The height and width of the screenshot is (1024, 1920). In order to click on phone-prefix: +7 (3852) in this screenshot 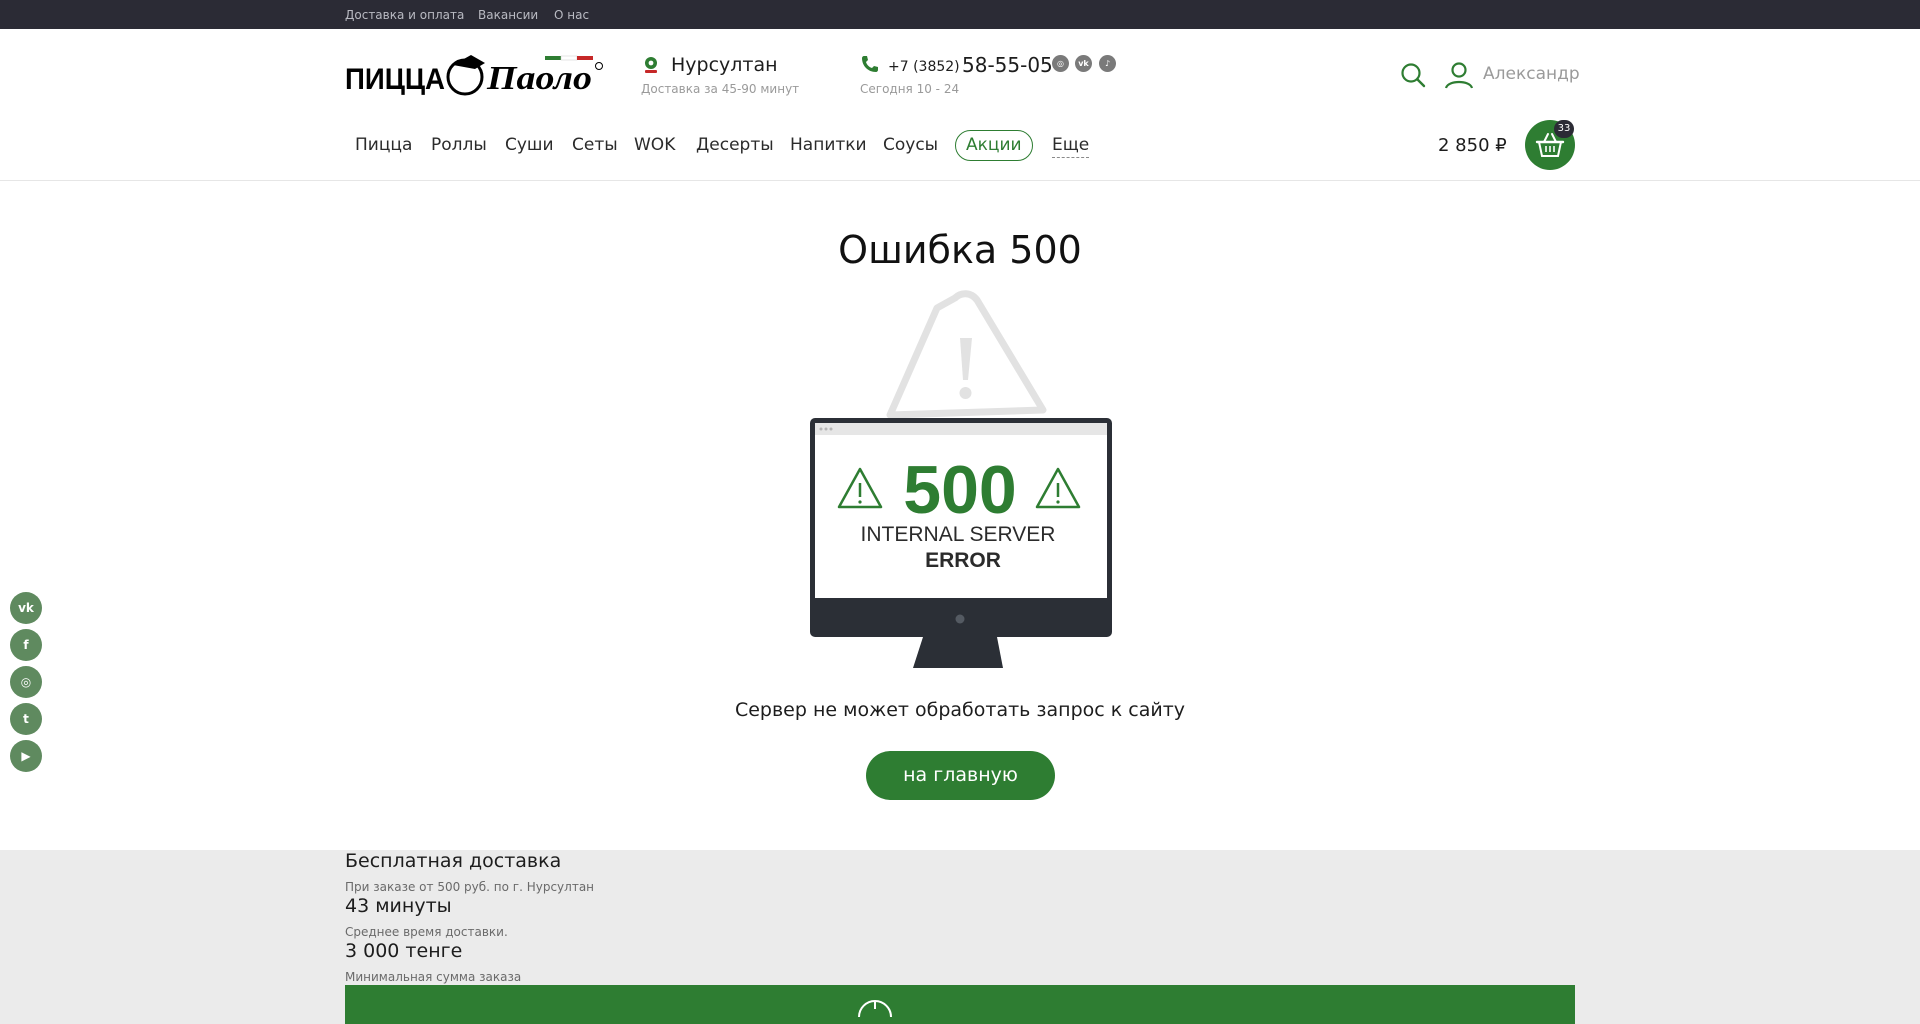, I will do `click(924, 67)`.